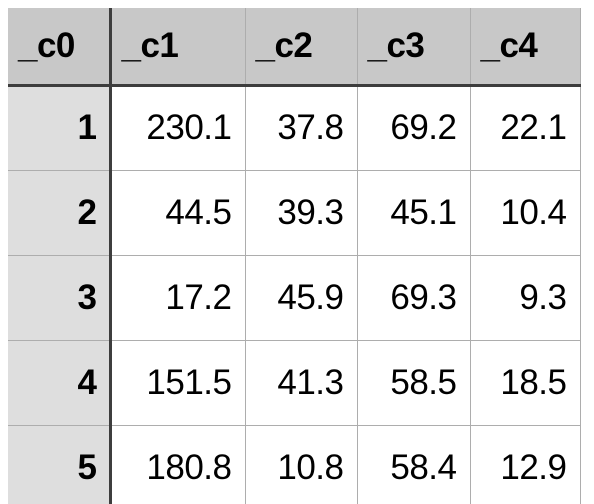 This screenshot has width=594, height=504. I want to click on table-cell-c4: 12.9, so click(525, 464).